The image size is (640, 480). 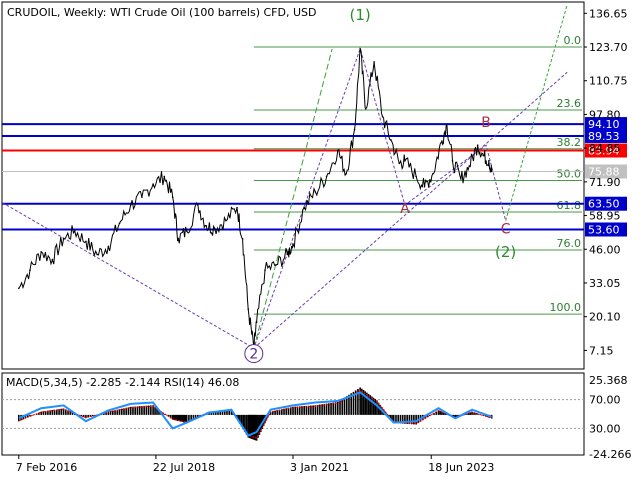 I want to click on price-tick-label-1: 123.70, so click(x=608, y=47).